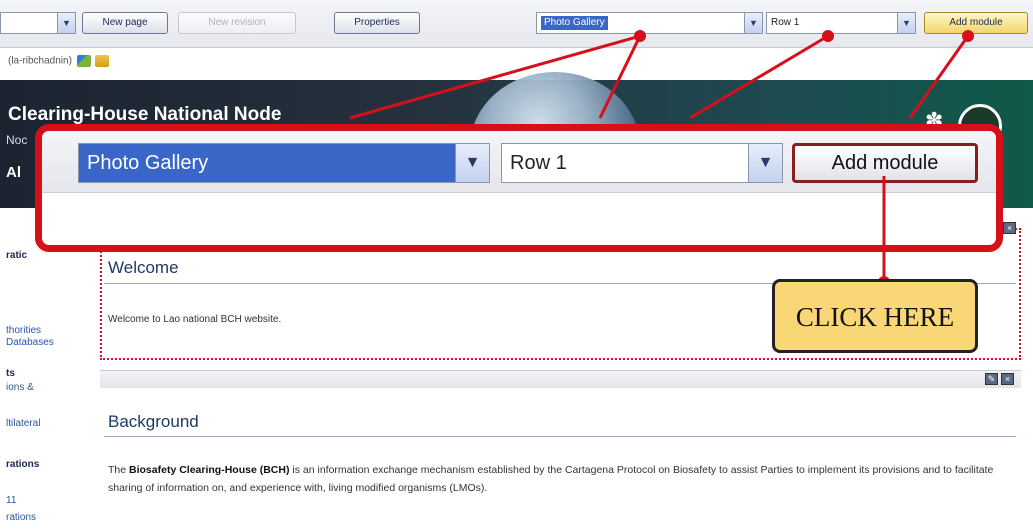 This screenshot has height=529, width=1033. What do you see at coordinates (885, 163) in the screenshot?
I see `zoom-add-module-button: Add module` at bounding box center [885, 163].